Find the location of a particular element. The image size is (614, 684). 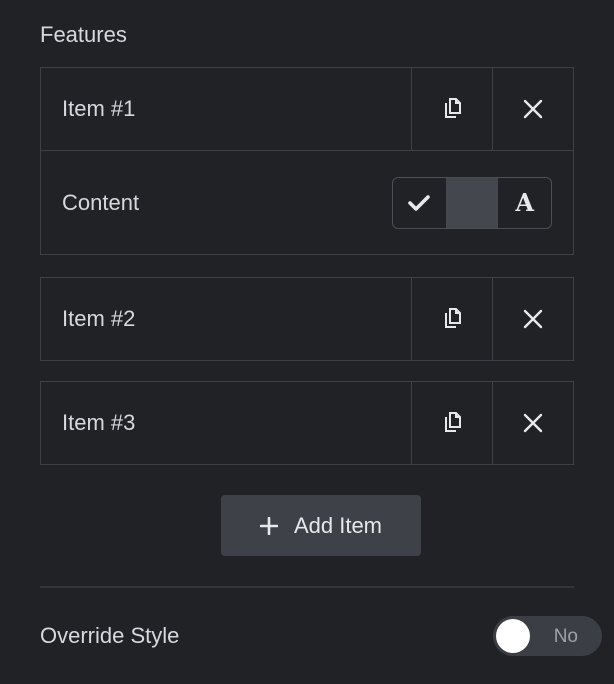

content-choose-control: A is located at coordinates (472, 202).